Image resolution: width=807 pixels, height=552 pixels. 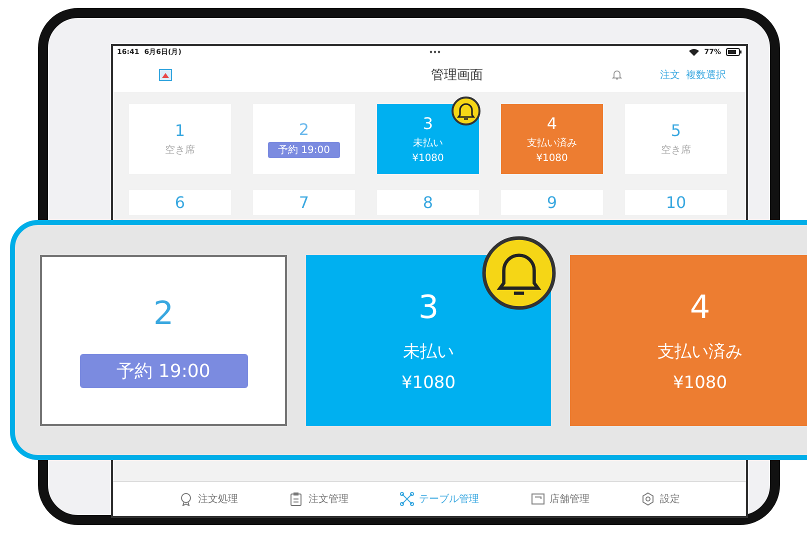 I want to click on image-icon, so click(x=165, y=75).